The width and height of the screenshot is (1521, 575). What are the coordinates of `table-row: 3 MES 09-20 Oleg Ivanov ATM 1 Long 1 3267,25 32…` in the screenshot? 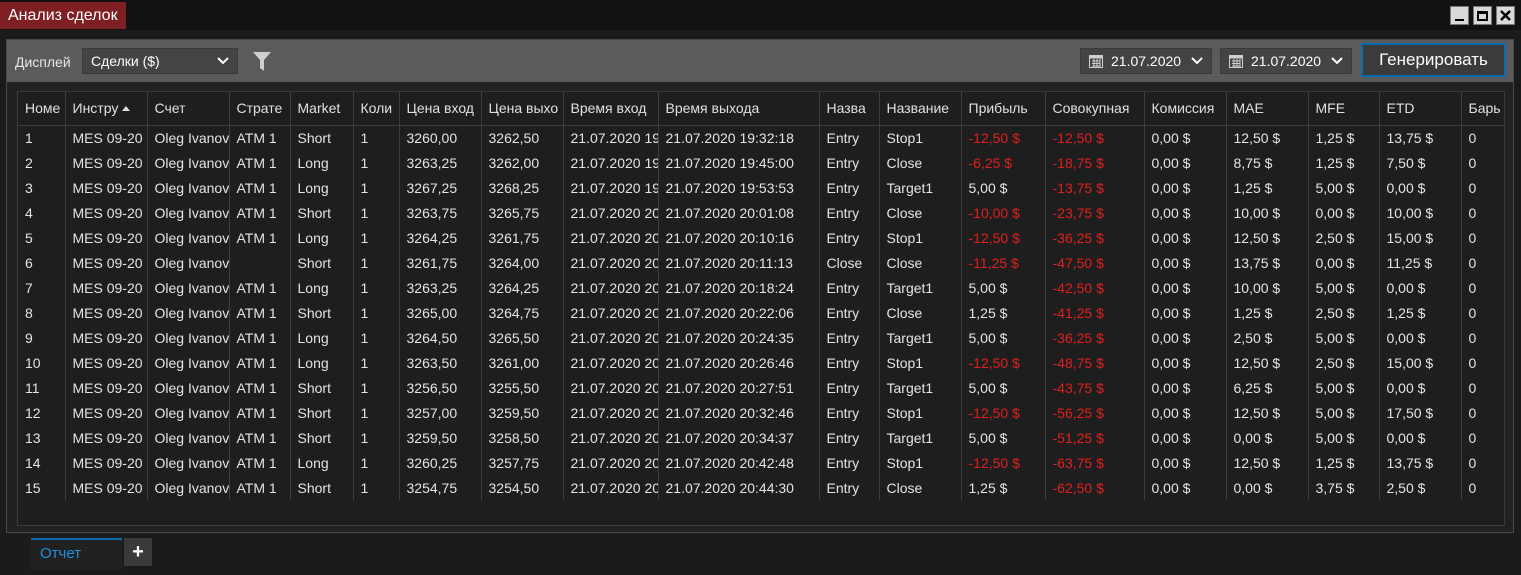 It's located at (761, 187).